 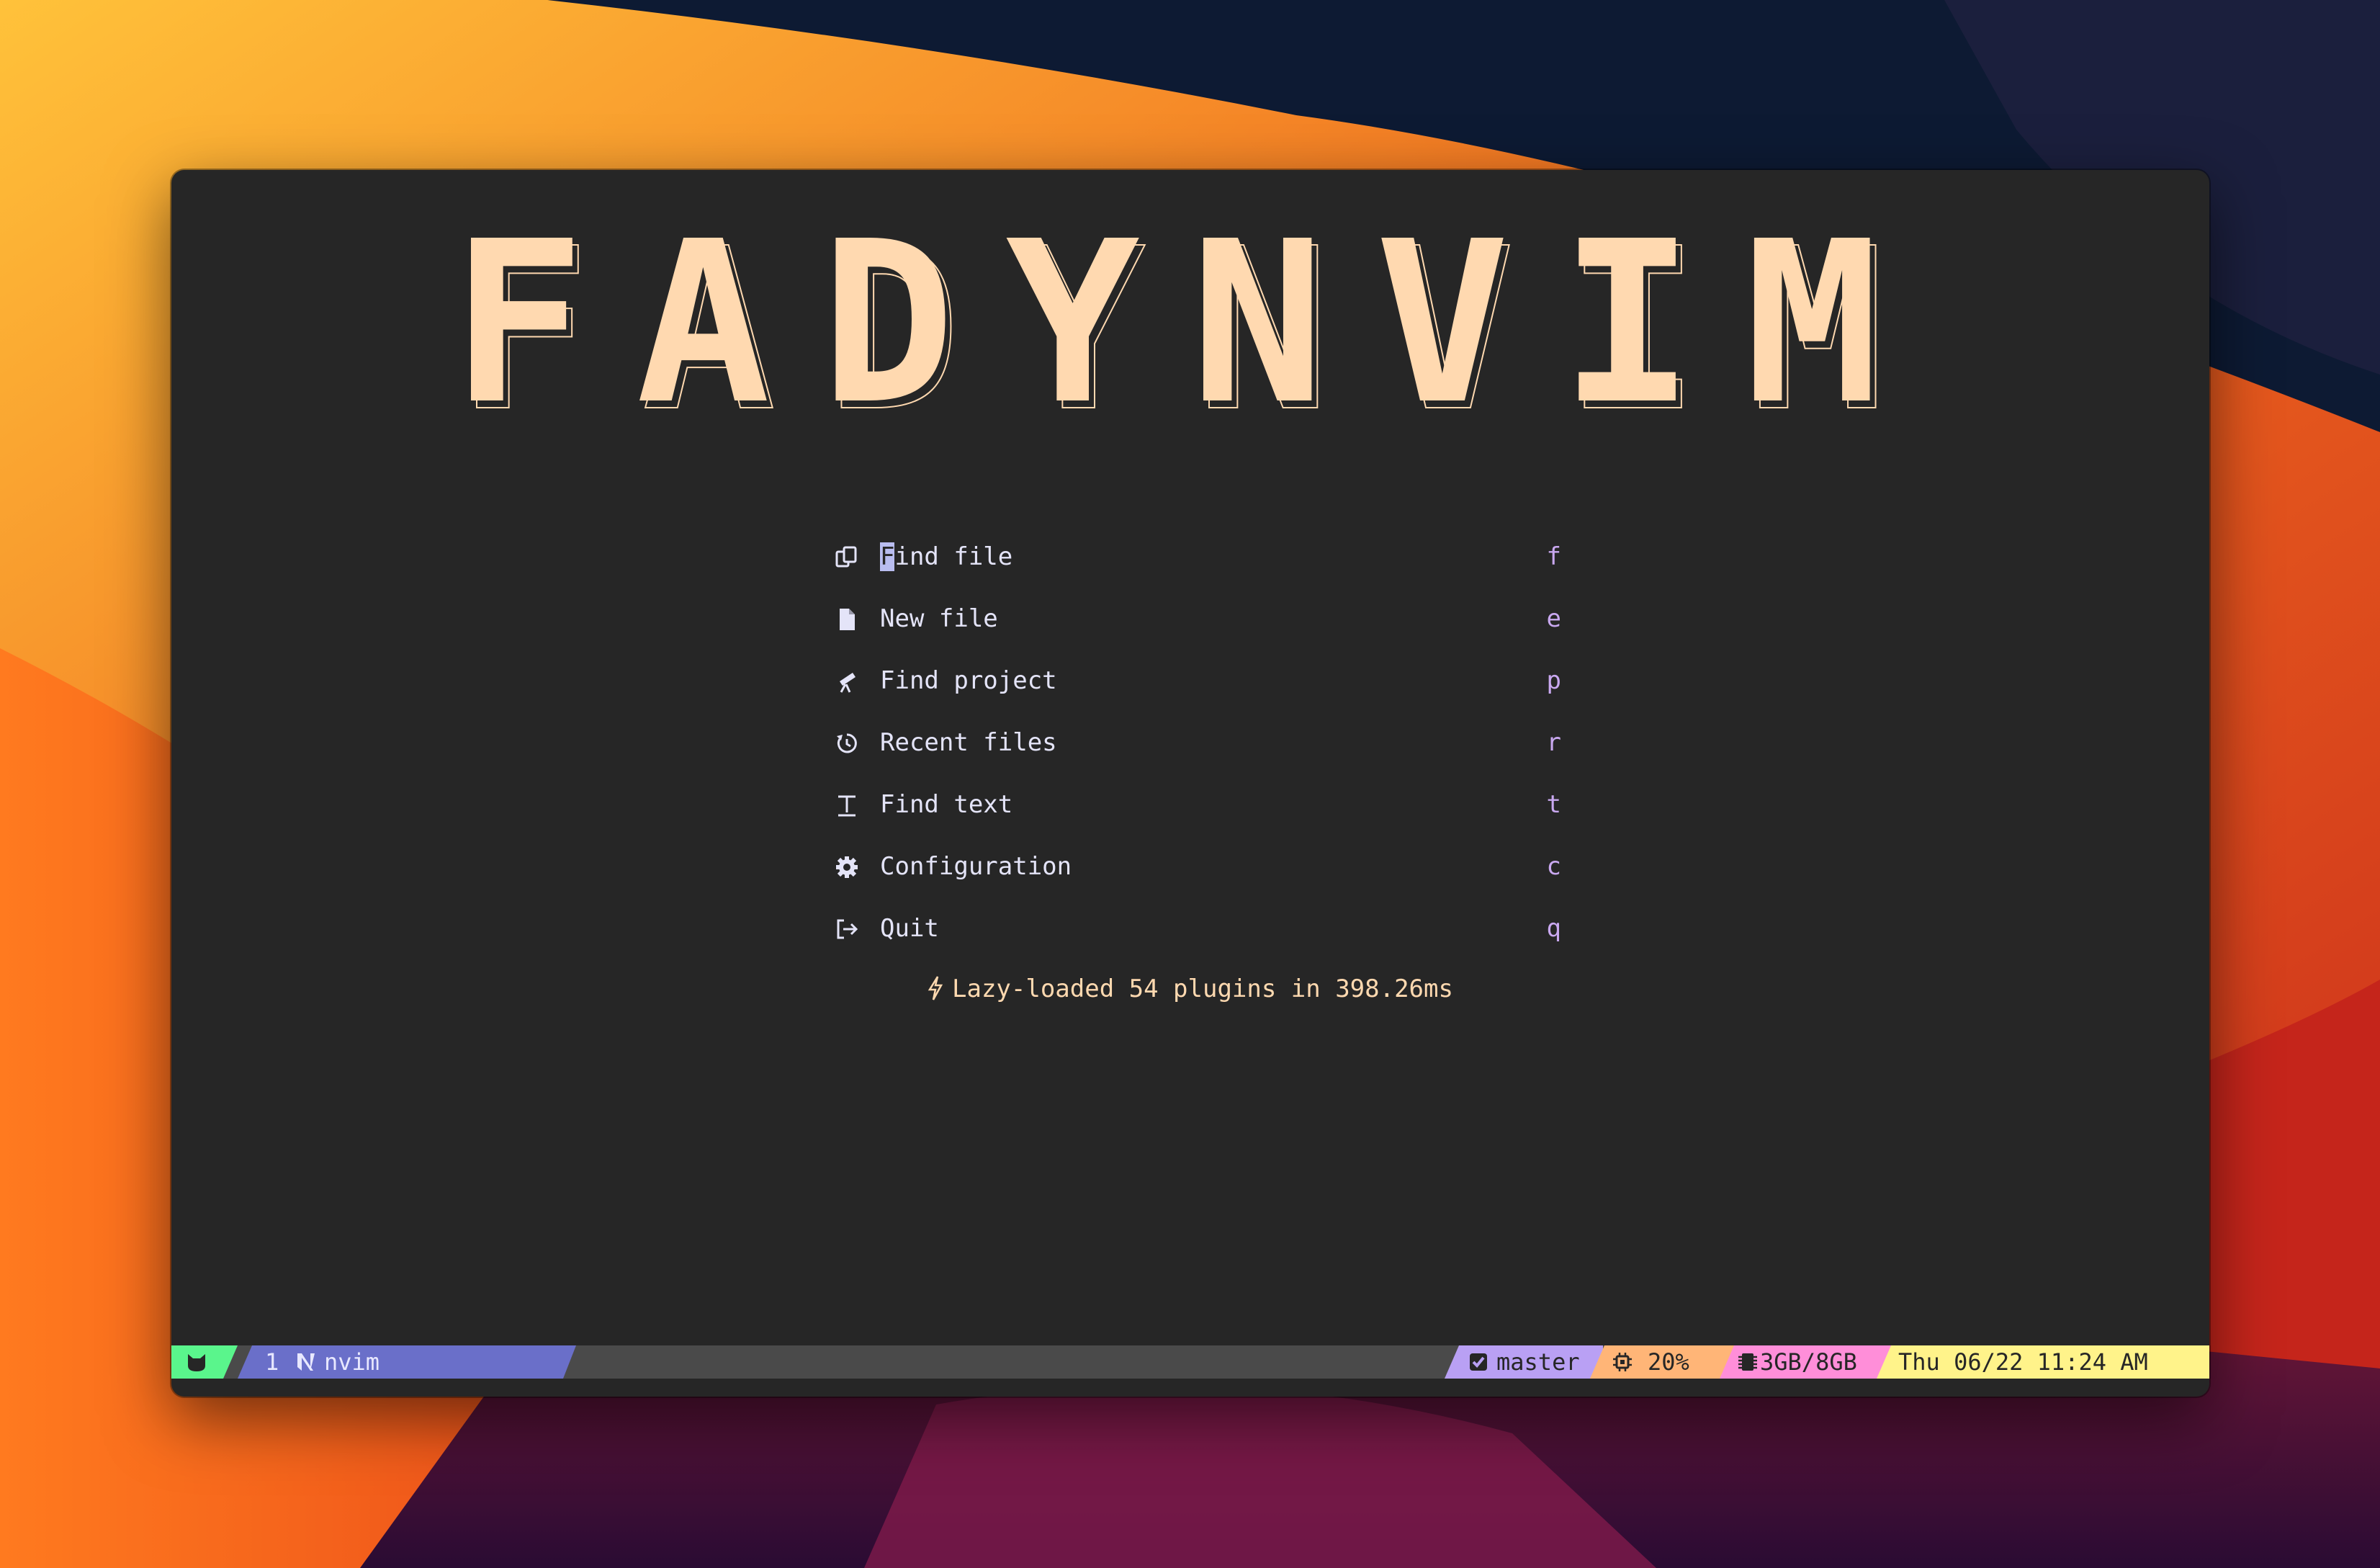 What do you see at coordinates (196, 1362) in the screenshot?
I see `cat-face-icon` at bounding box center [196, 1362].